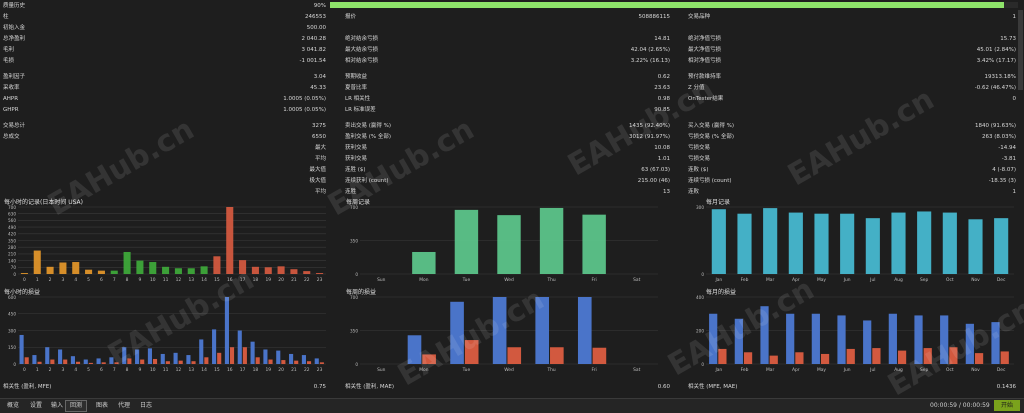  Describe the element at coordinates (995, 126) in the screenshot. I see `stat-value: 1840 (91.63%)` at that location.